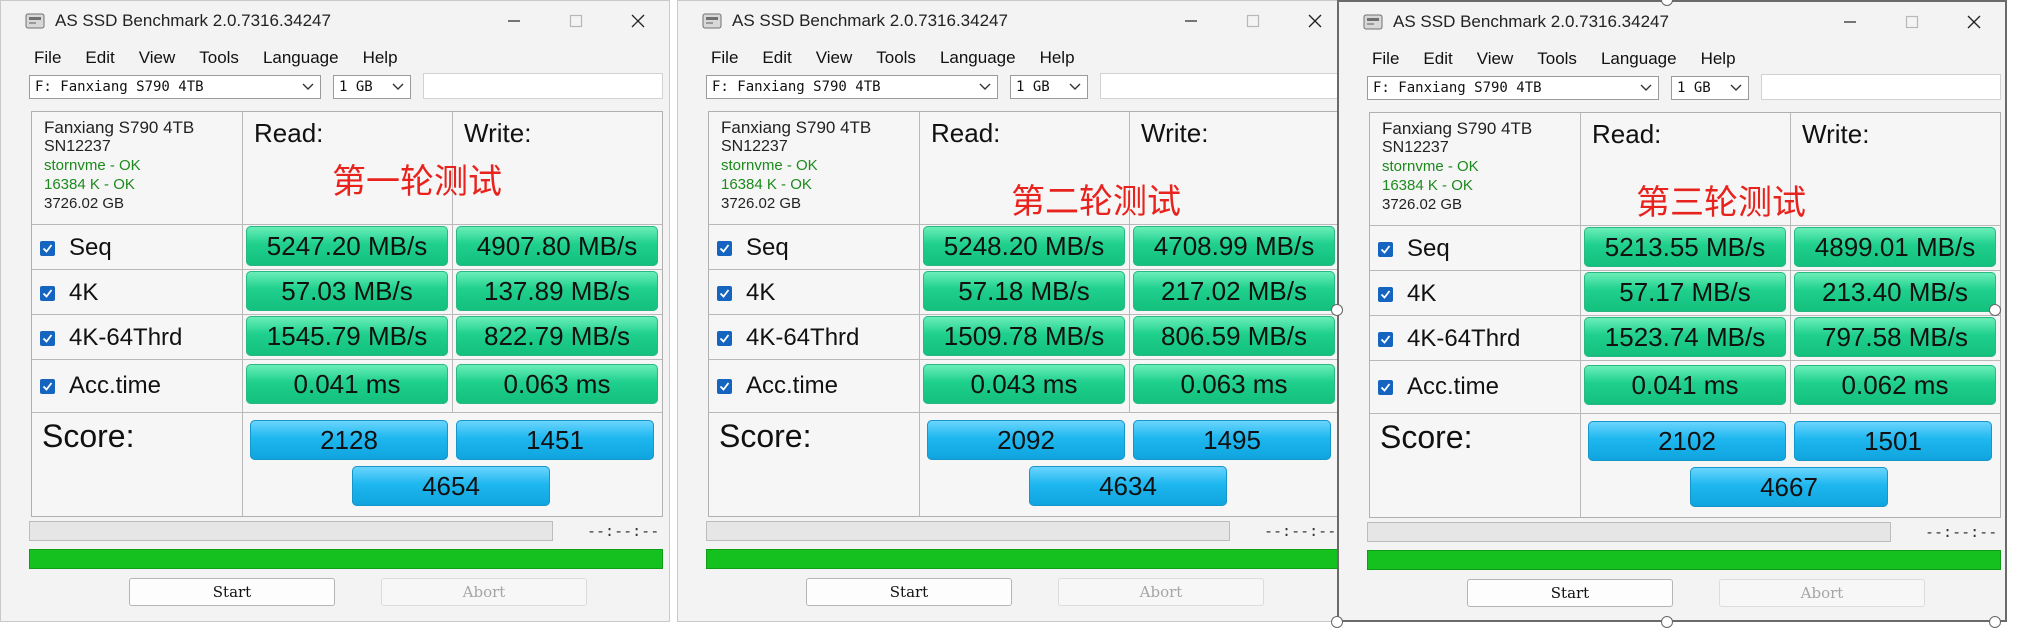 Image resolution: width=2022 pixels, height=628 pixels. Describe the element at coordinates (1337, 622) in the screenshot. I see `resize-handle-bottom-left` at that location.